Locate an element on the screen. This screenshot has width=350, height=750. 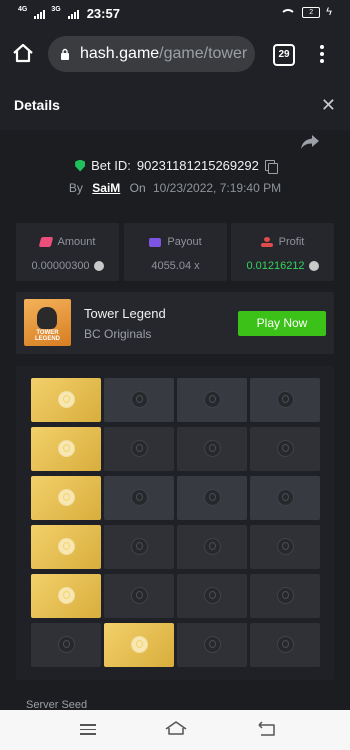
system-home-icon is located at coordinates (176, 728).